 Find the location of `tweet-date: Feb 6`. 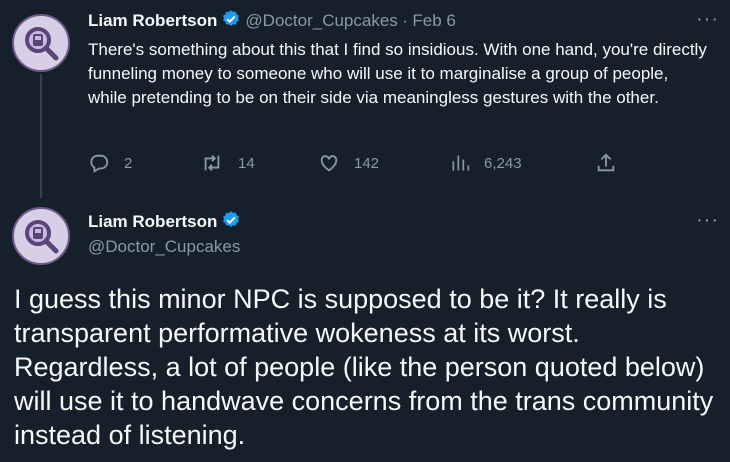

tweet-date: Feb 6 is located at coordinates (433, 20).